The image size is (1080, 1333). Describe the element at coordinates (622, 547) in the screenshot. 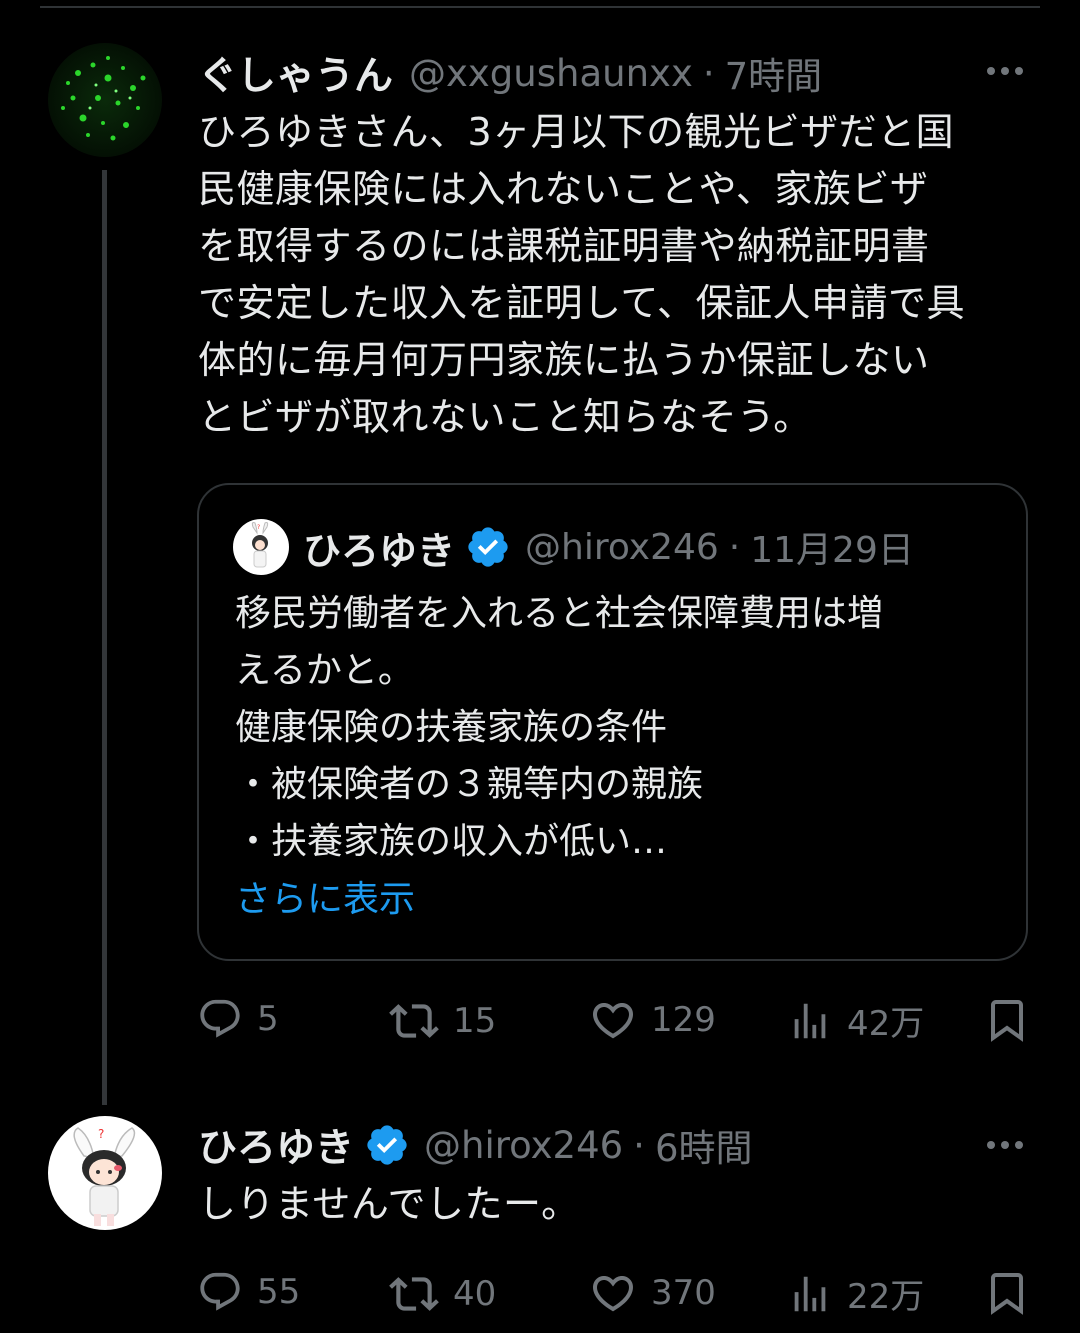

I see `quote-author-handle: @hirox246` at that location.